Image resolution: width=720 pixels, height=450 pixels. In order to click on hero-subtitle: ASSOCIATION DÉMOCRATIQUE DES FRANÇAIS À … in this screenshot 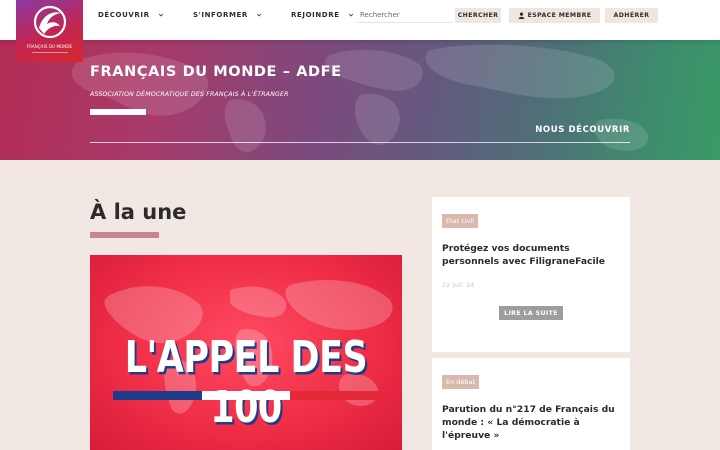, I will do `click(189, 94)`.